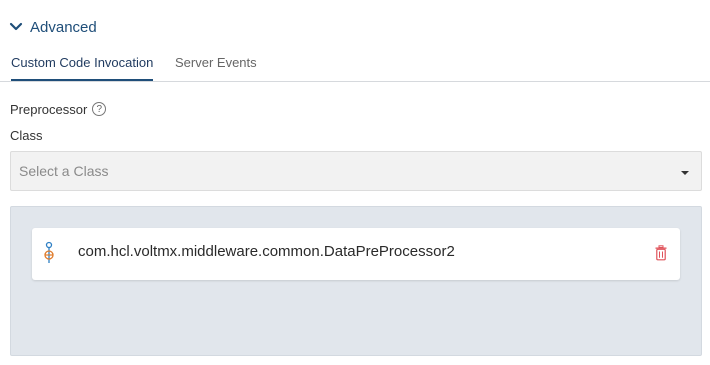 Image resolution: width=710 pixels, height=365 pixels. Describe the element at coordinates (685, 173) in the screenshot. I see `caret-down-icon` at that location.